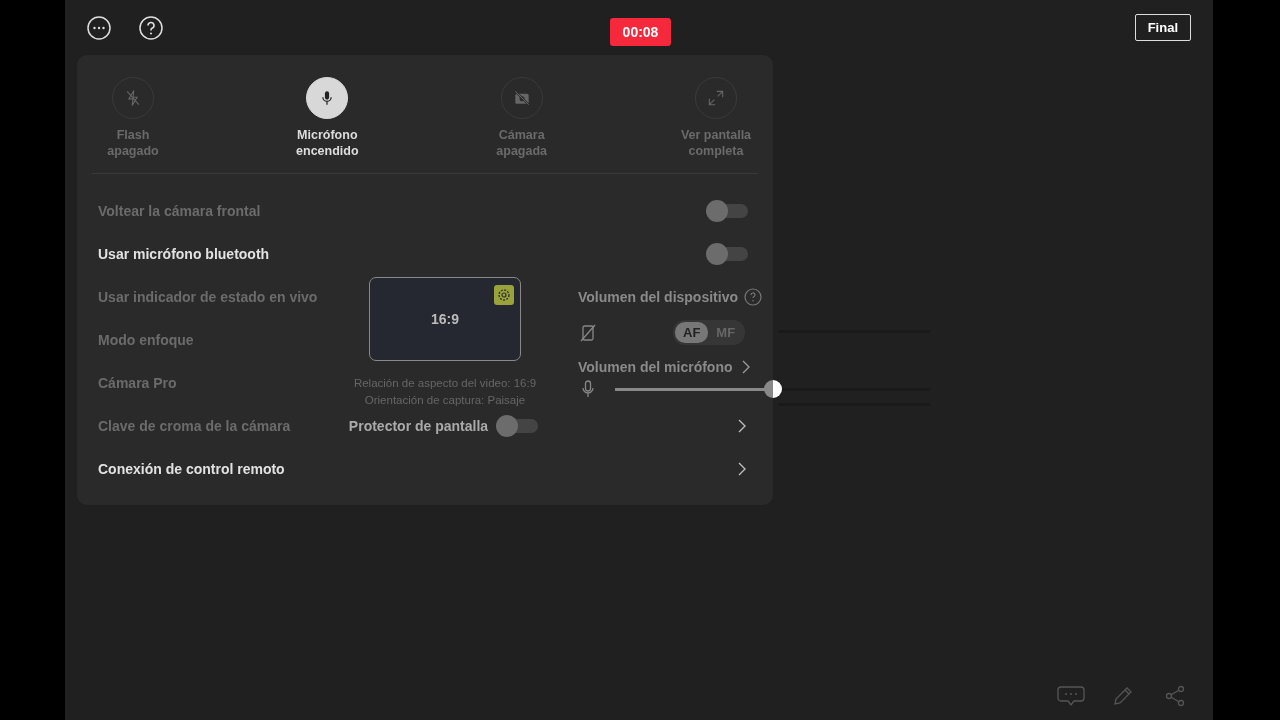  Describe the element at coordinates (521, 143) in the screenshot. I see `quick-action-label: Cámara apagada` at that location.